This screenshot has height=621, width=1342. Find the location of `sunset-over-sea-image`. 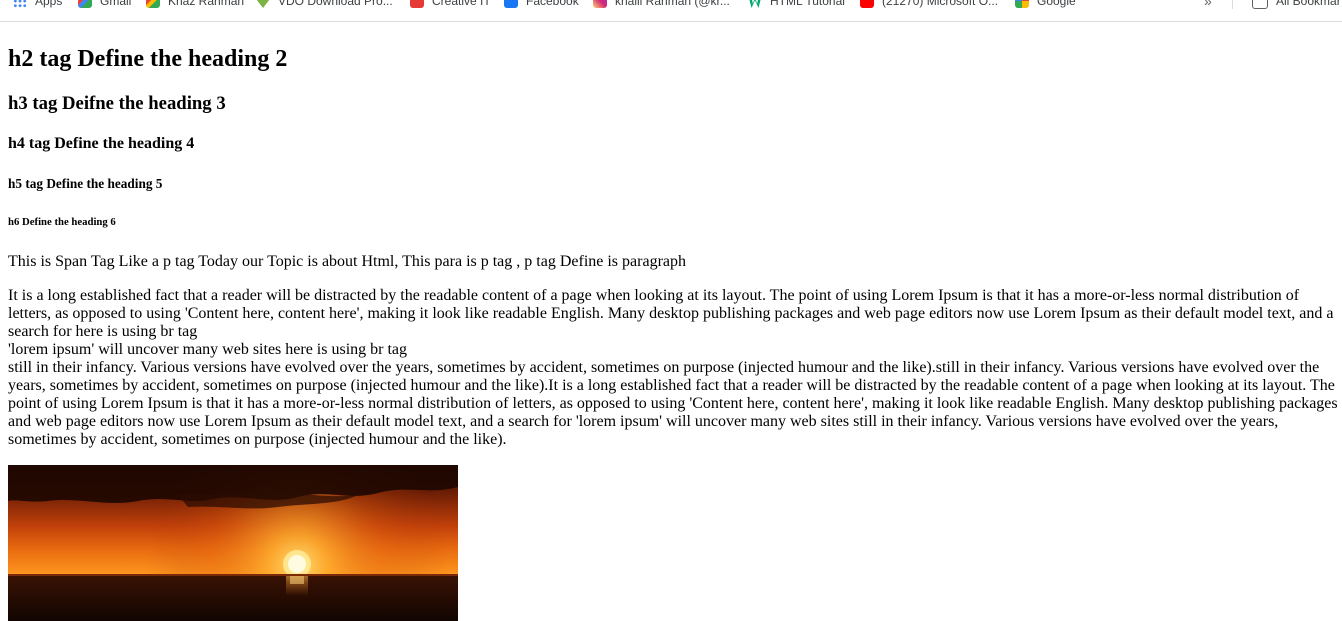

sunset-over-sea-image is located at coordinates (233, 543).